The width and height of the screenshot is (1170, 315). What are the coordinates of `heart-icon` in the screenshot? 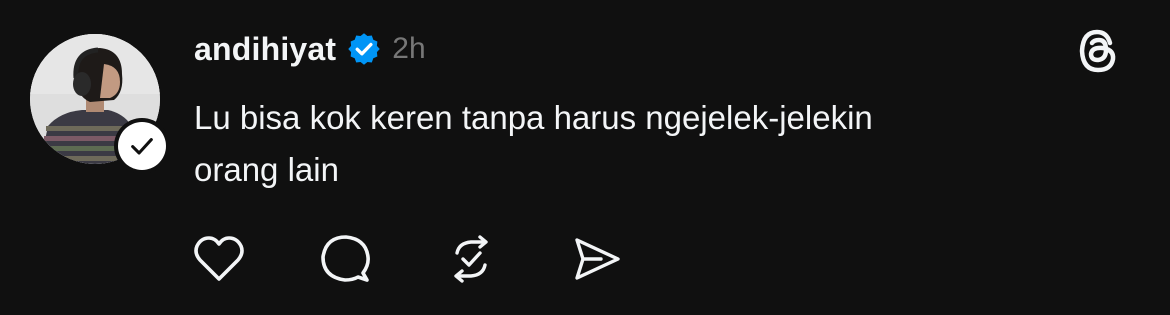 It's located at (219, 258).